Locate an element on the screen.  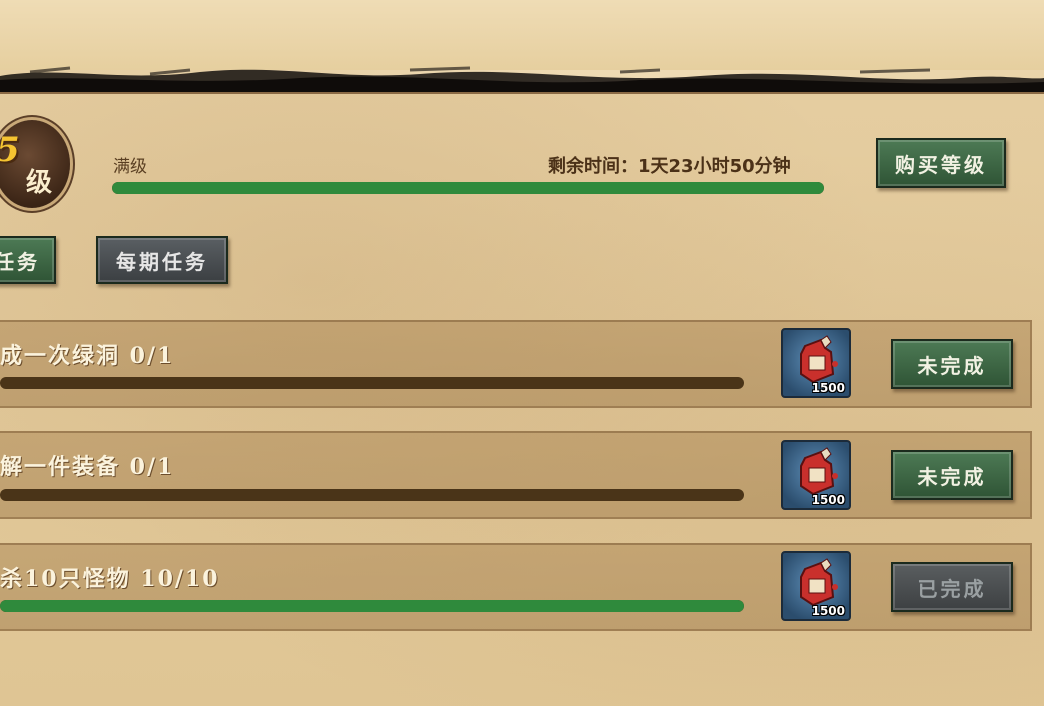
remaining-time-label: 剩余时间：1天23小时50分钟 is located at coordinates (669, 166).